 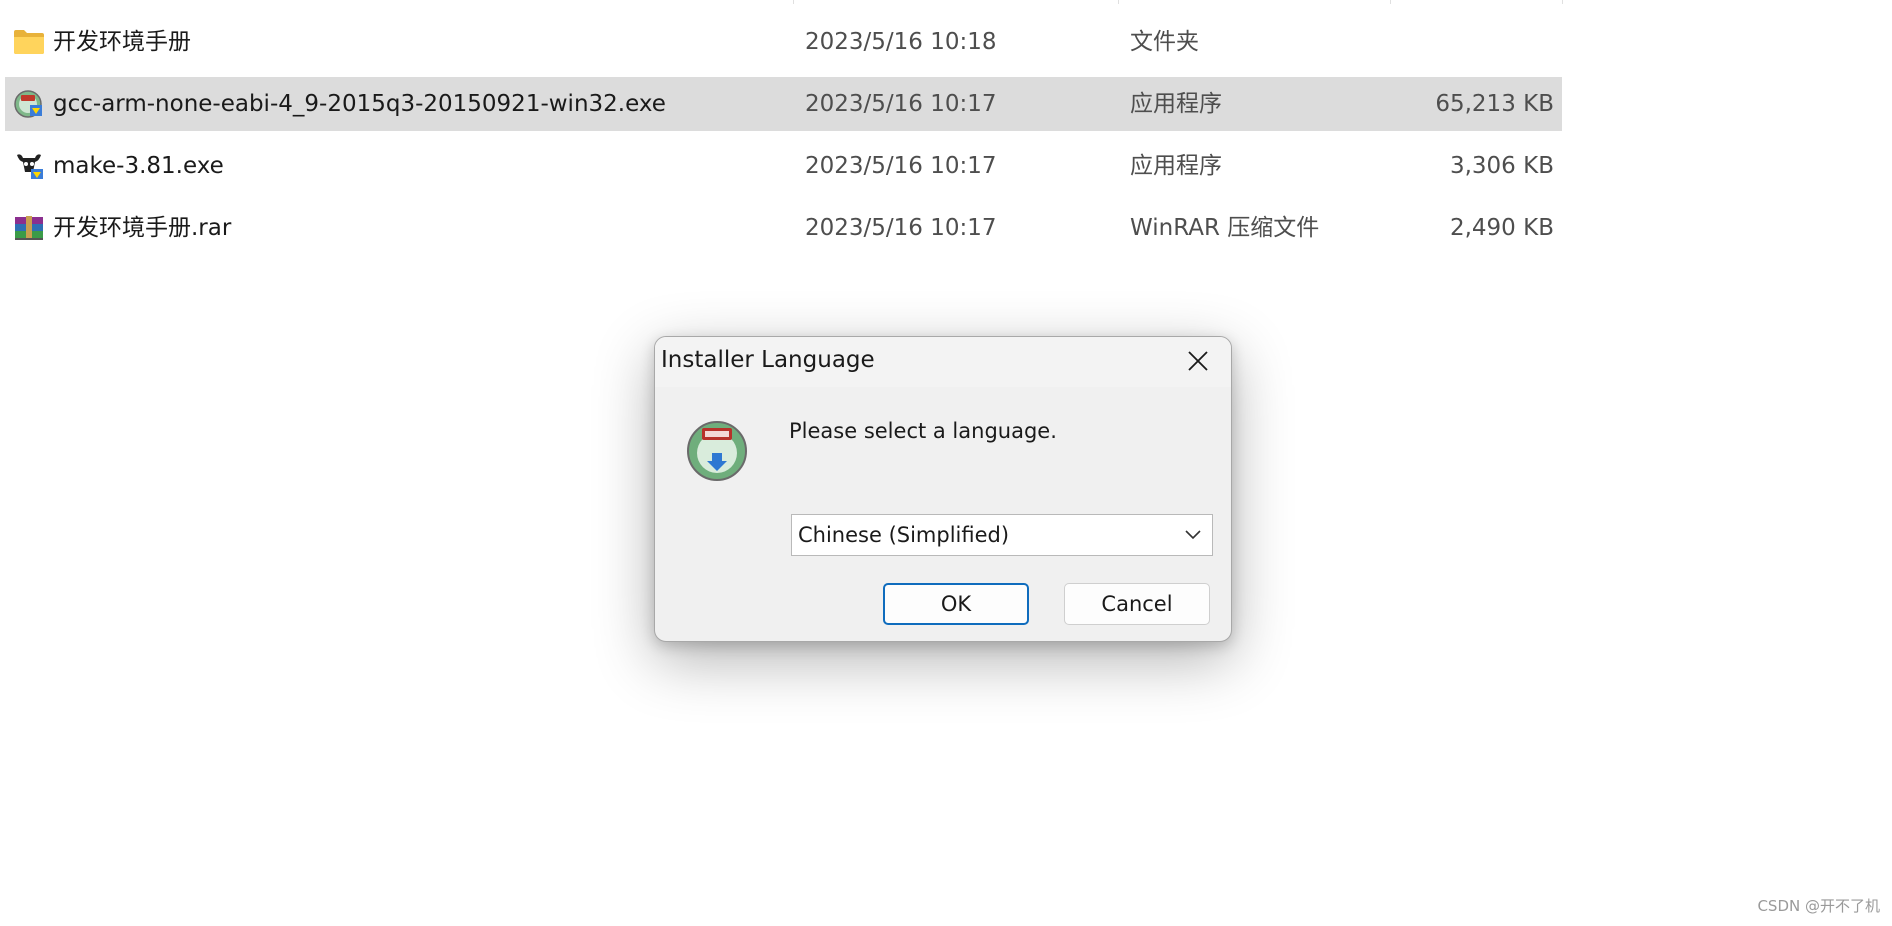 I want to click on file-size: 2,490 KB, so click(x=1501, y=228).